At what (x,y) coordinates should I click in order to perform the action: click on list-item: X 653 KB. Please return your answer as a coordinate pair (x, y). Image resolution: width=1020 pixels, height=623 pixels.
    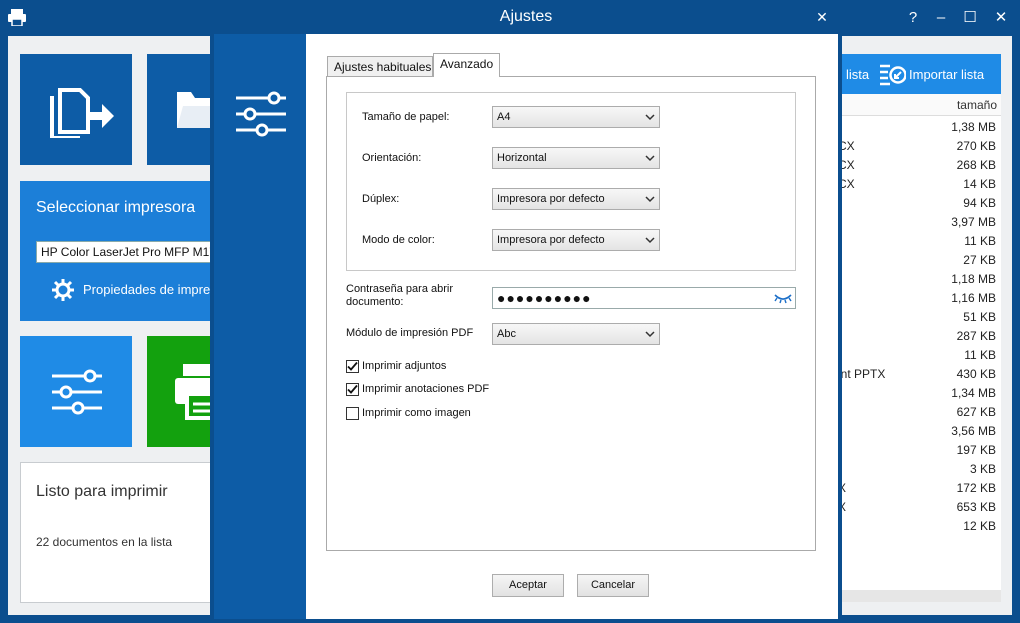
    Looking at the image, I should click on (919, 507).